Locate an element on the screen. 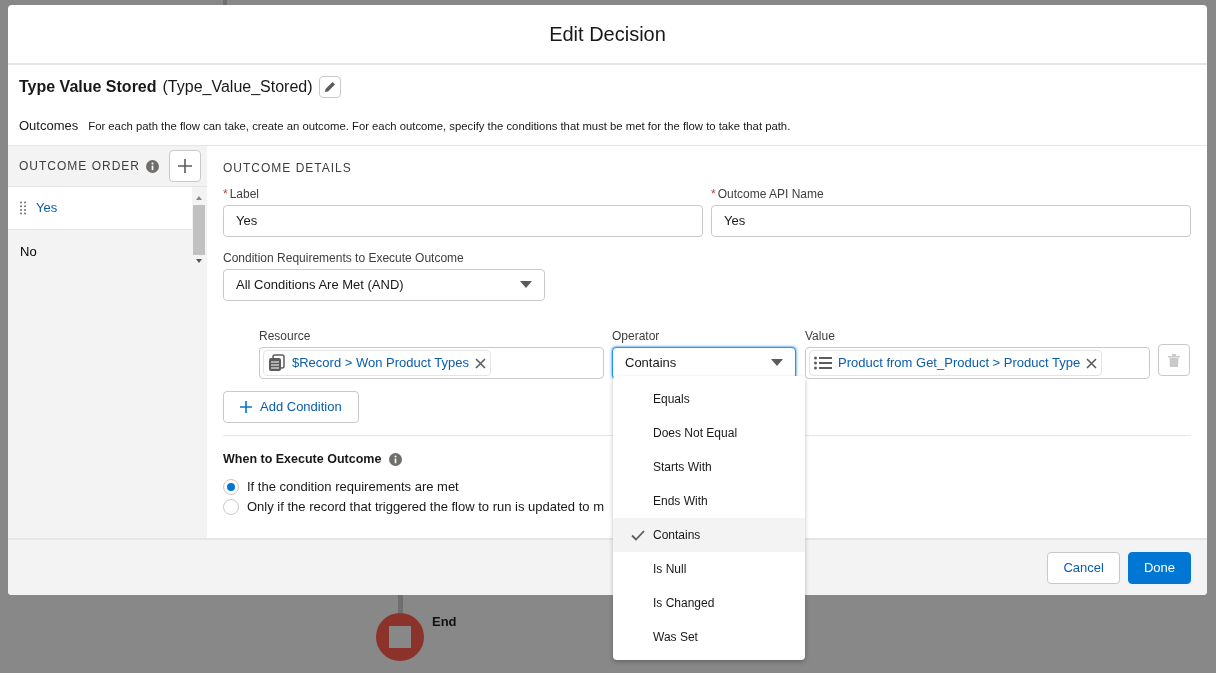 The height and width of the screenshot is (673, 1216). api-name: (Type_Value_Stored) is located at coordinates (237, 87).